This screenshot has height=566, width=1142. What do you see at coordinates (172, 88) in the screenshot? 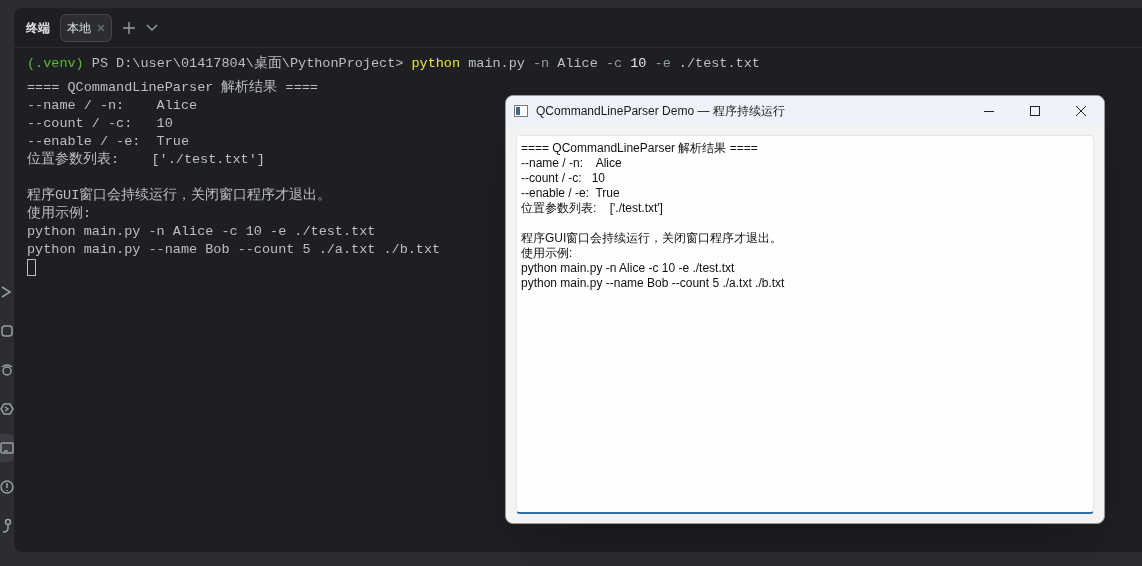
I see `output-line: ==== QCommandLineParser 解析结果 ====` at bounding box center [172, 88].